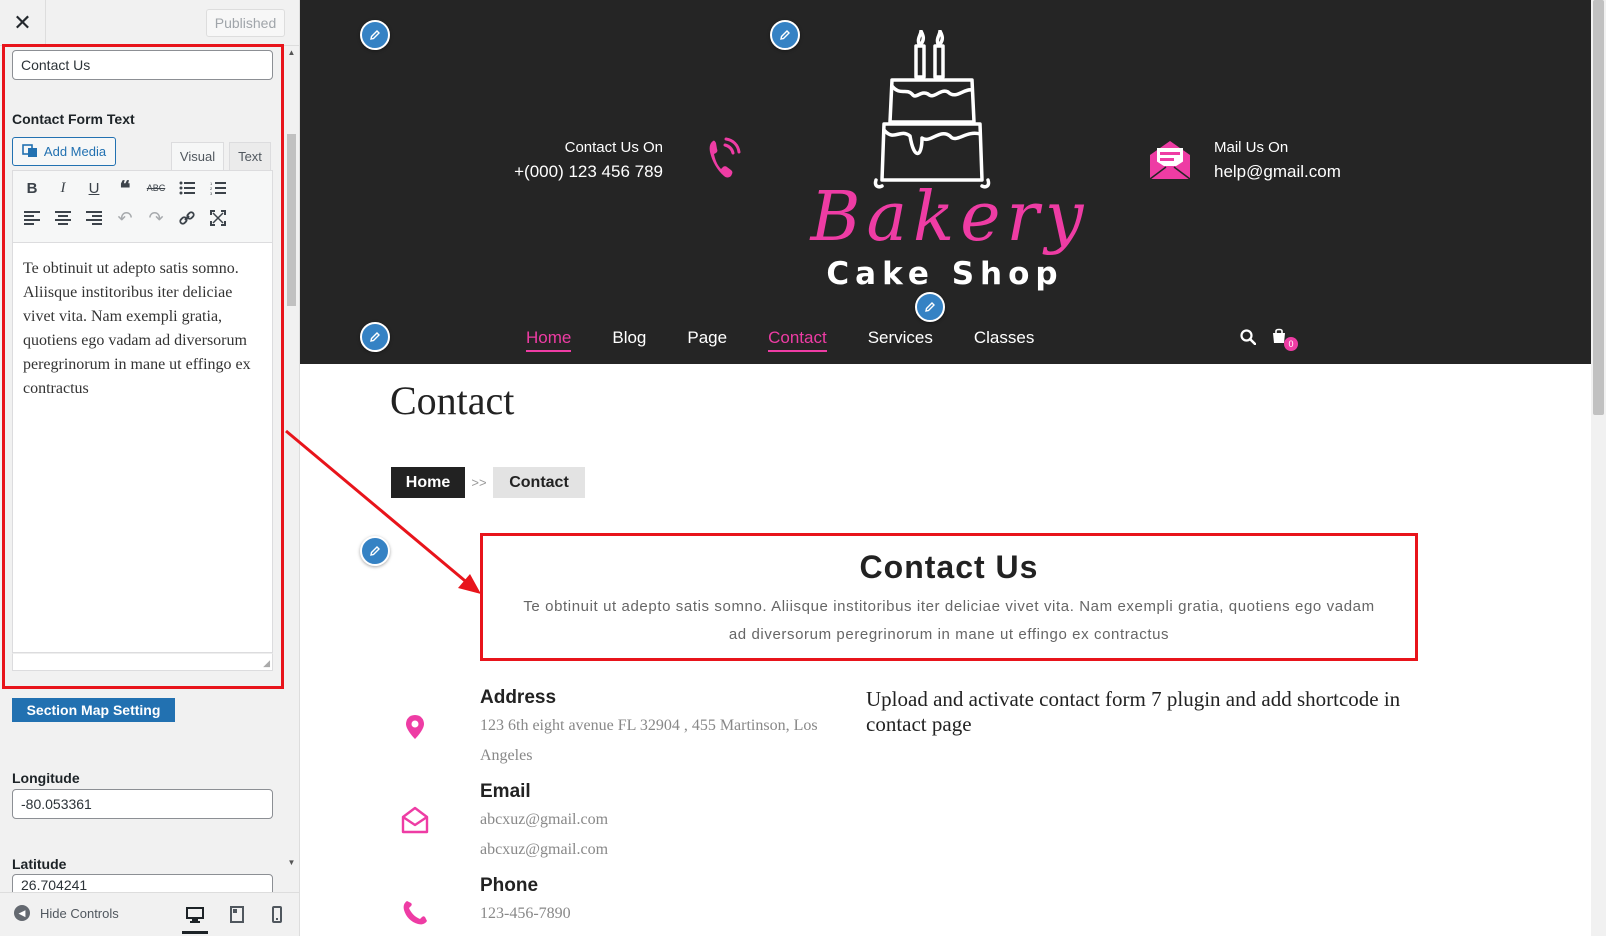 The width and height of the screenshot is (1606, 936). Describe the element at coordinates (1251, 147) in the screenshot. I see `mail-on-label: Mail Us On` at that location.